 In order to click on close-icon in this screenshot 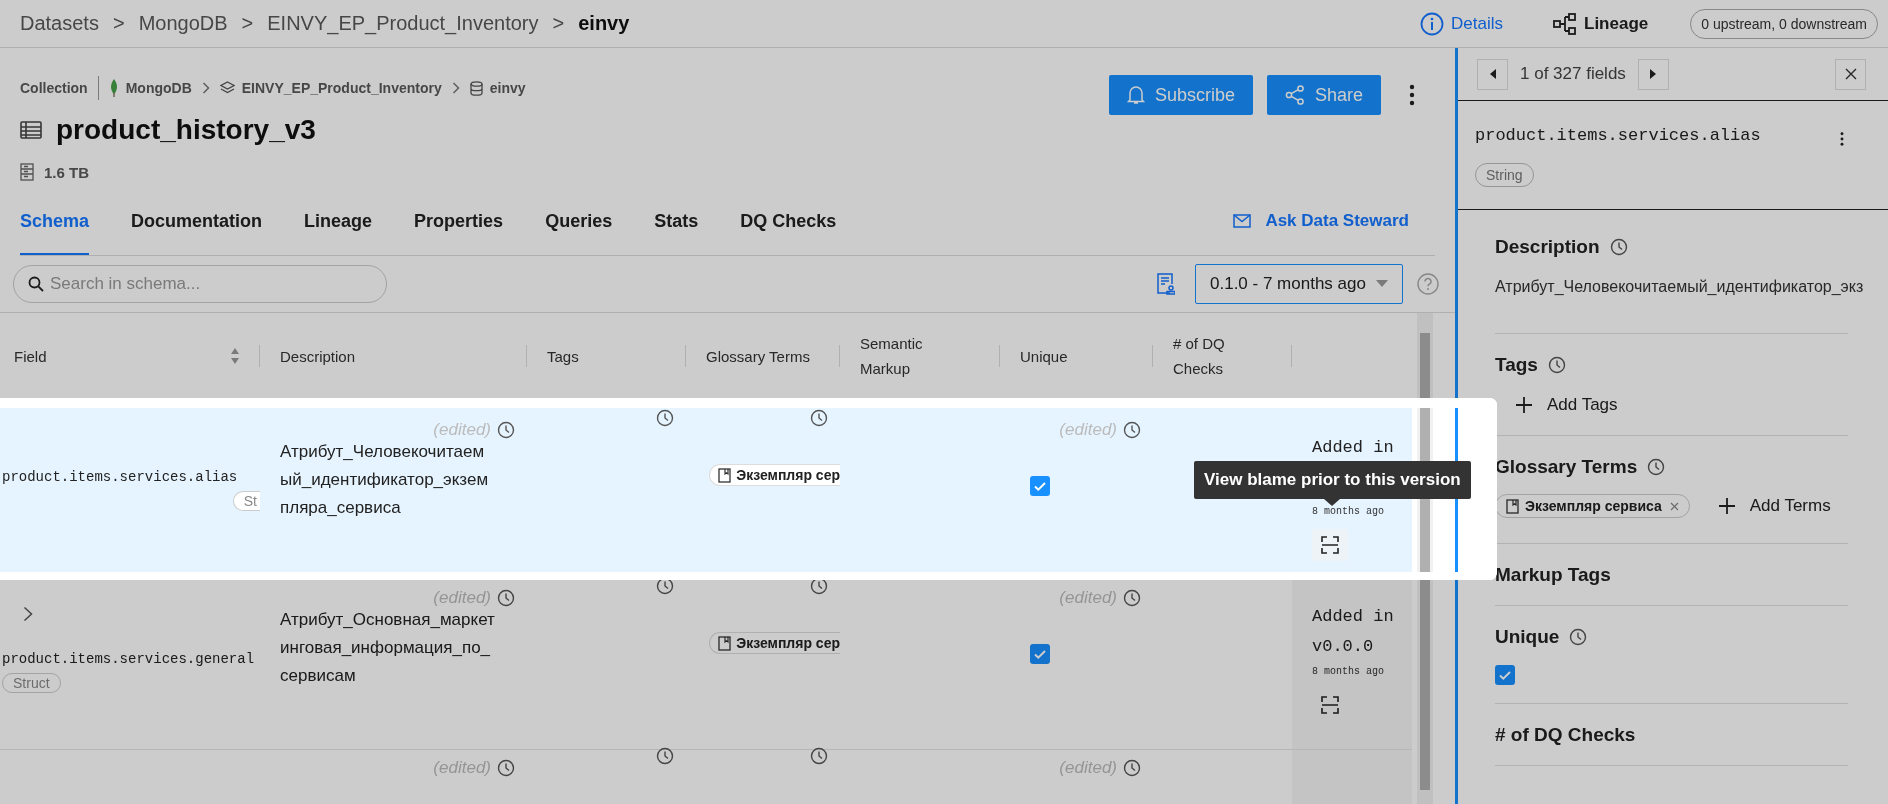, I will do `click(1850, 74)`.